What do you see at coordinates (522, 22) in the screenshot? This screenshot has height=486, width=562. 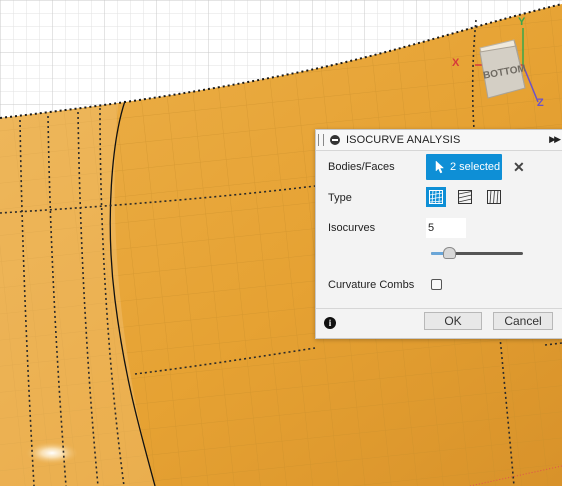 I see `axis-y-label: Y` at bounding box center [522, 22].